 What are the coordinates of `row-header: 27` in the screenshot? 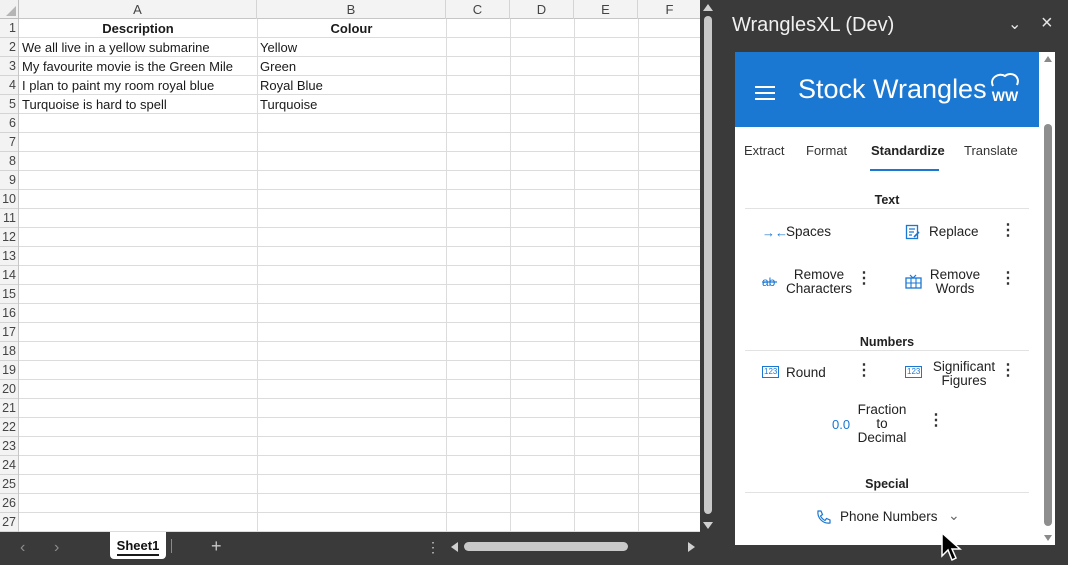 It's located at (9, 522).